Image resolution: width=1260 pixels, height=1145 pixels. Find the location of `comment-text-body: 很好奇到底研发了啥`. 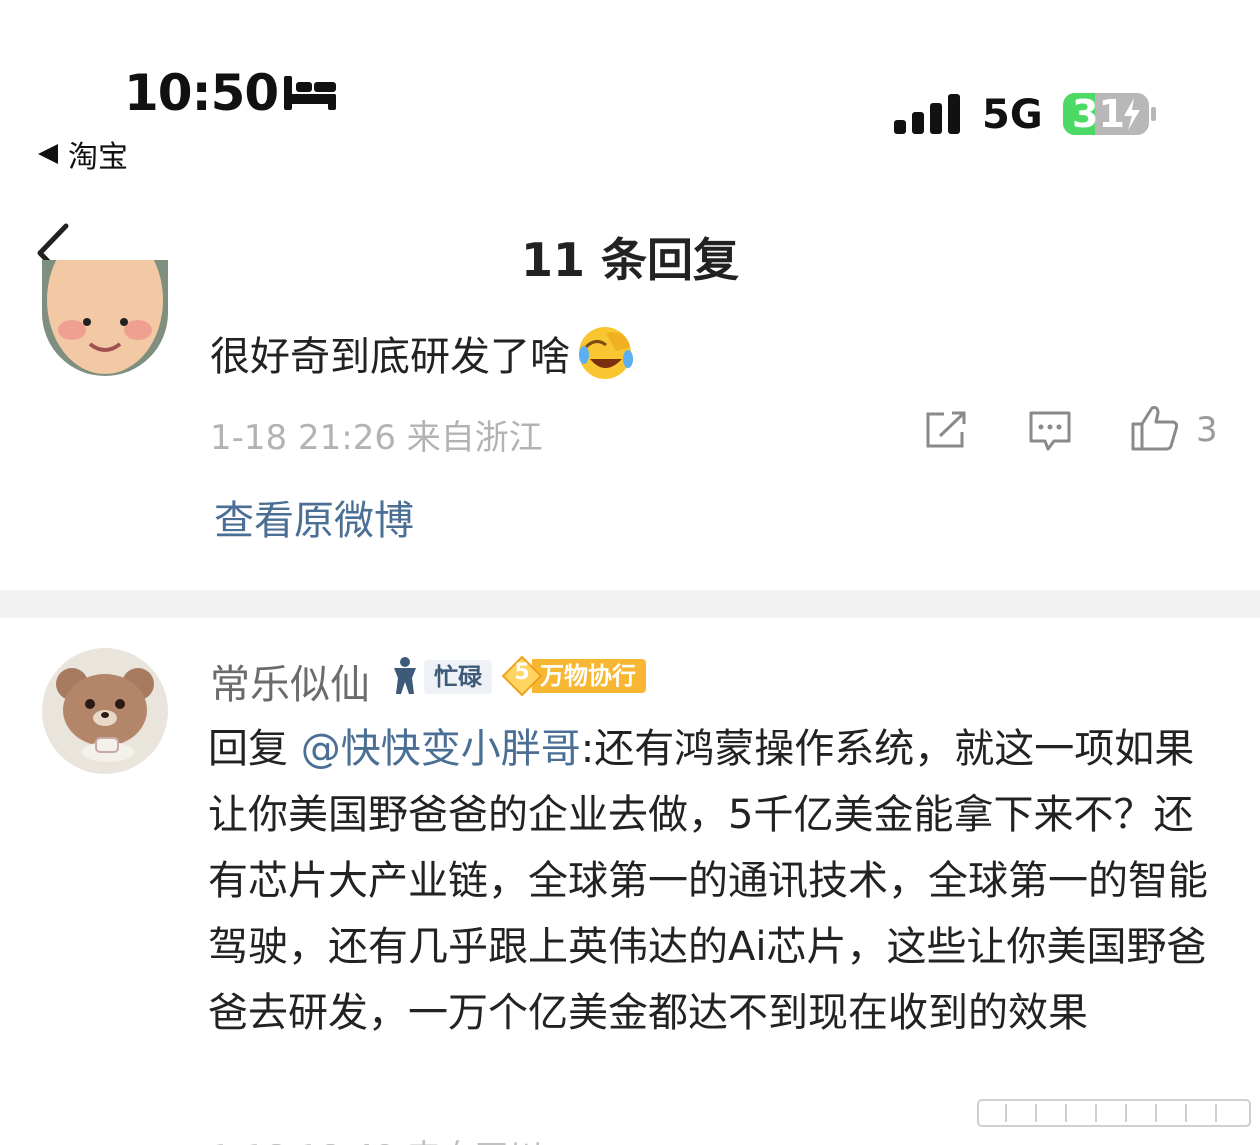

comment-text-body: 很好奇到底研发了啥 is located at coordinates (390, 357).